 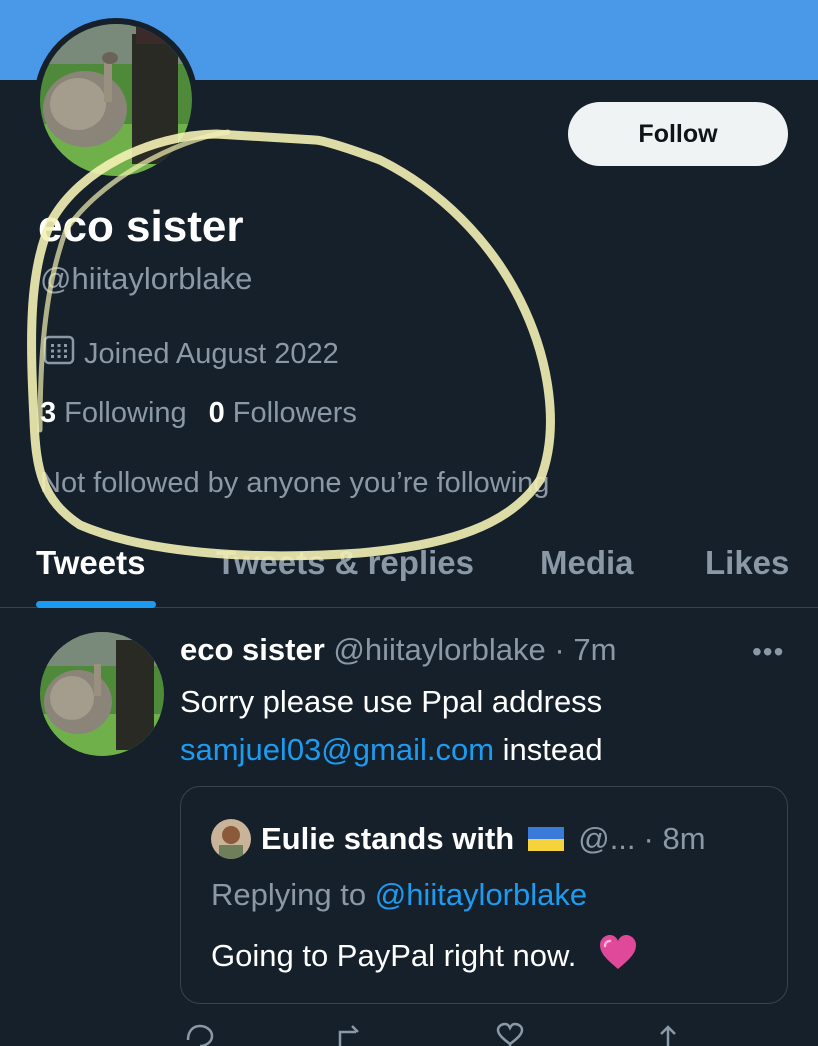 What do you see at coordinates (618, 956) in the screenshot?
I see `sparkling-heart-icon` at bounding box center [618, 956].